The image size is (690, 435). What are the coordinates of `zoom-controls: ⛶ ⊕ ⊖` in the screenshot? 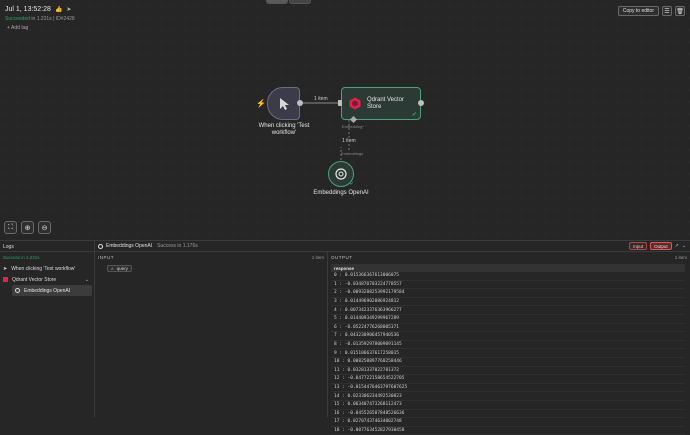 It's located at (27, 227).